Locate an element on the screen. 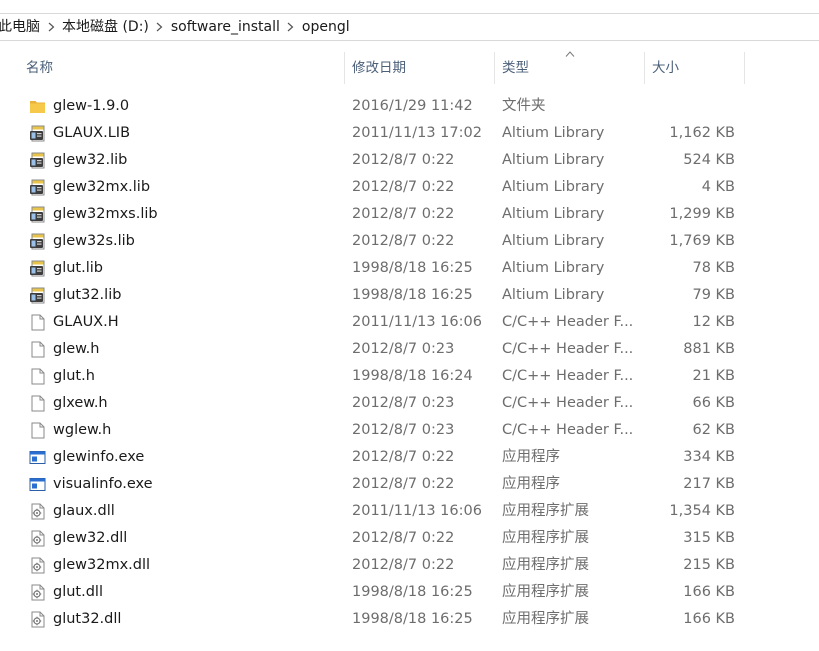 This screenshot has height=651, width=819. file-row: glut32.dll 1998/8/18 16:25 应用程序扩展 166 KB is located at coordinates (409, 619).